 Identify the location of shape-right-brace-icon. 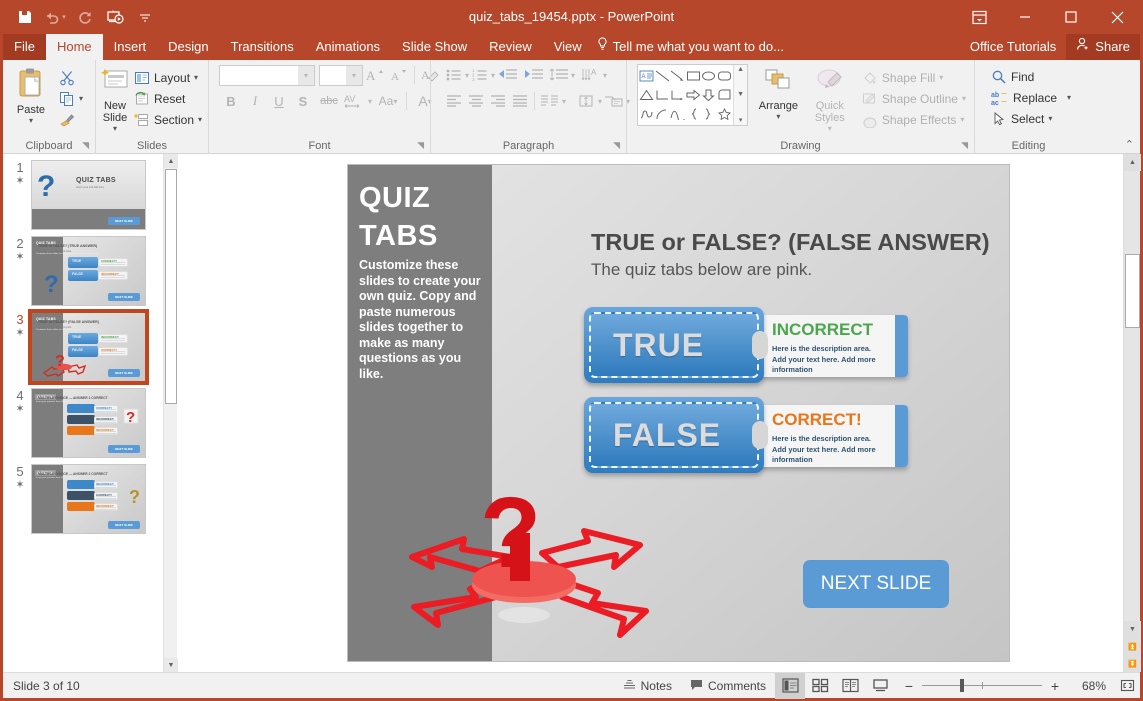
(709, 114).